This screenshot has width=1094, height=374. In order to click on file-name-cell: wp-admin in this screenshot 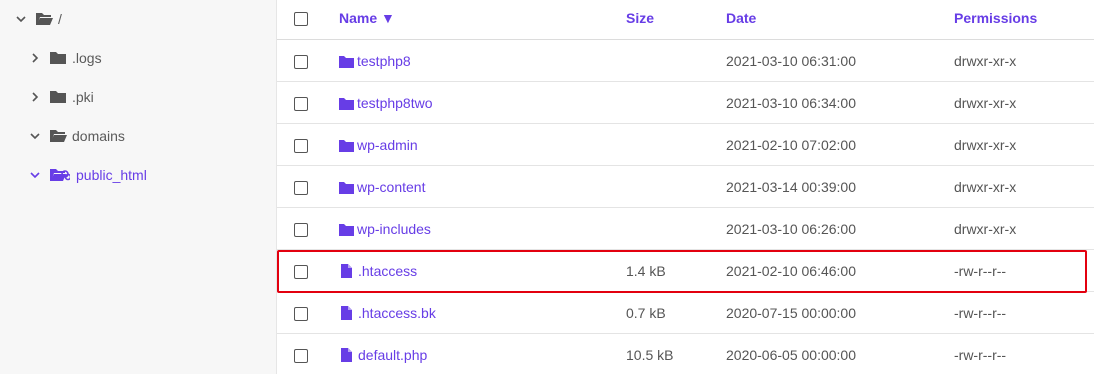, I will do `click(378, 145)`.